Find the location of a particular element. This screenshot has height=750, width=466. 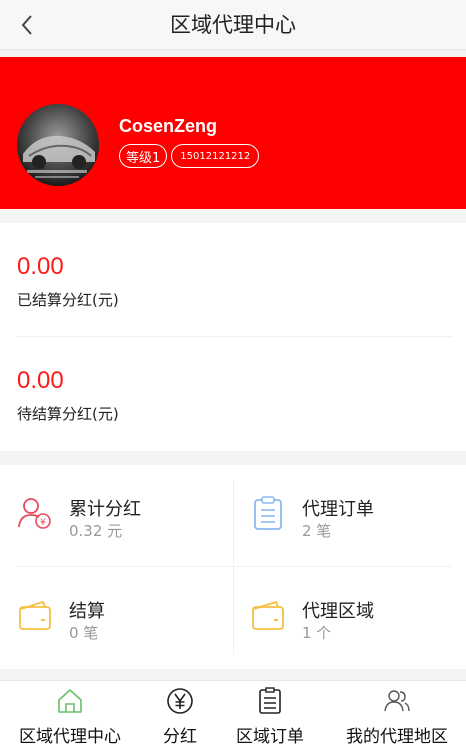

grid-item-value: 2 笔 is located at coordinates (317, 531).